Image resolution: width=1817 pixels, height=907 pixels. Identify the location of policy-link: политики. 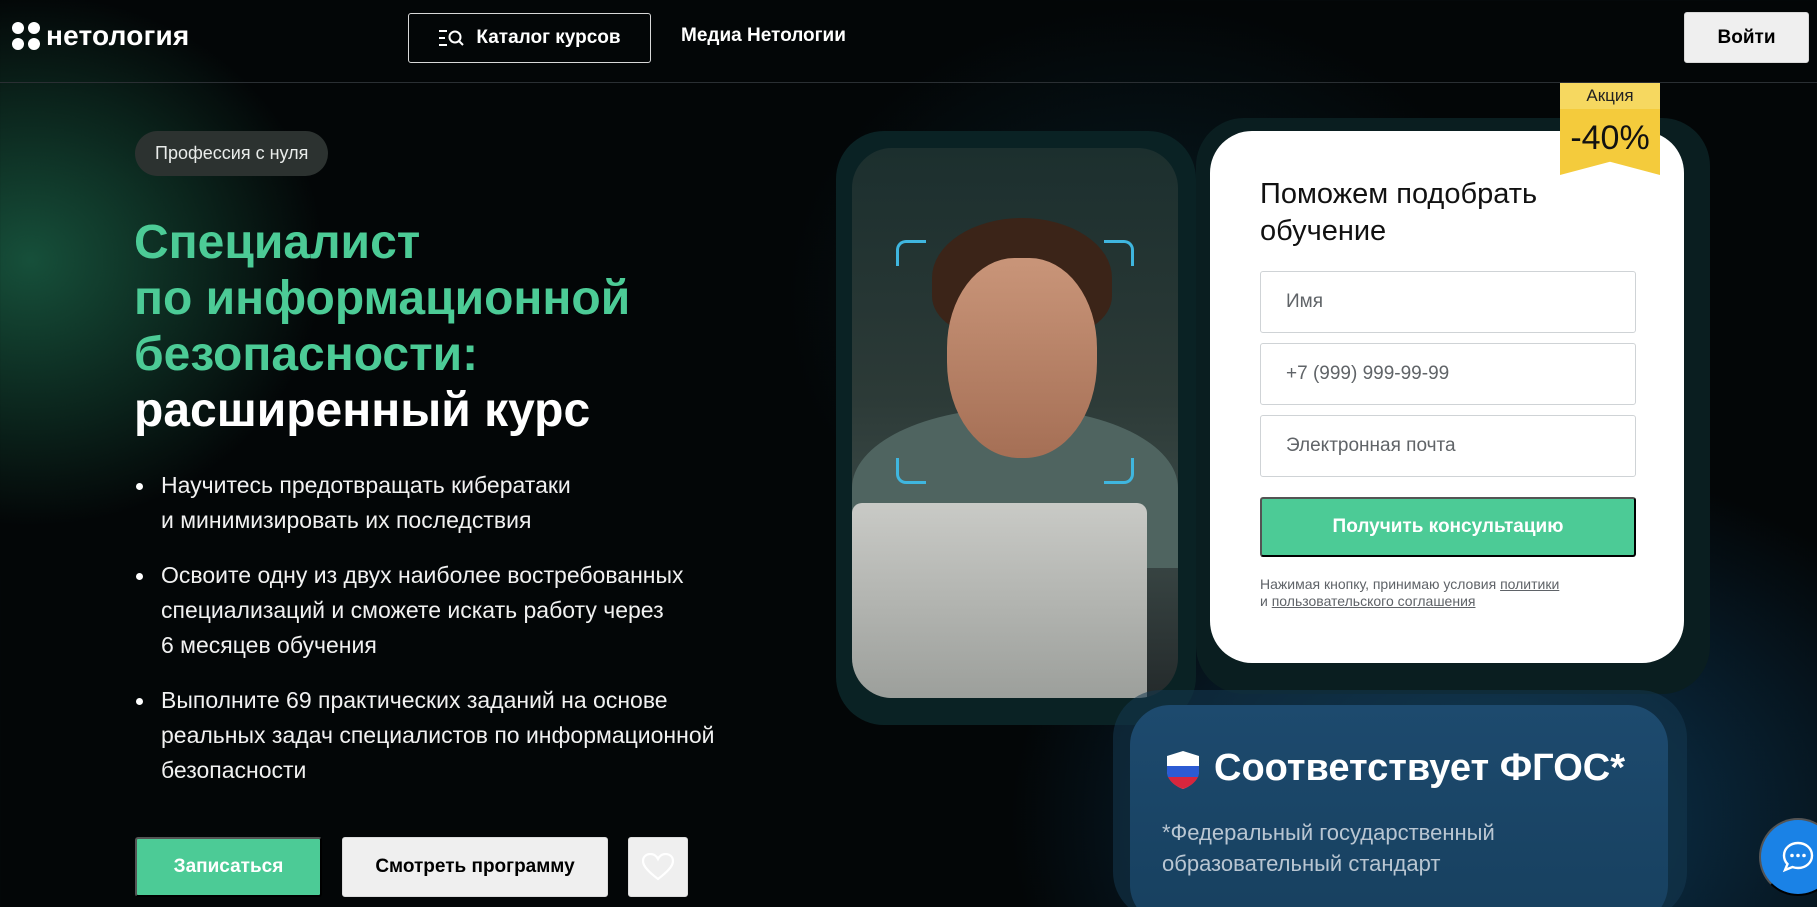
(1529, 584).